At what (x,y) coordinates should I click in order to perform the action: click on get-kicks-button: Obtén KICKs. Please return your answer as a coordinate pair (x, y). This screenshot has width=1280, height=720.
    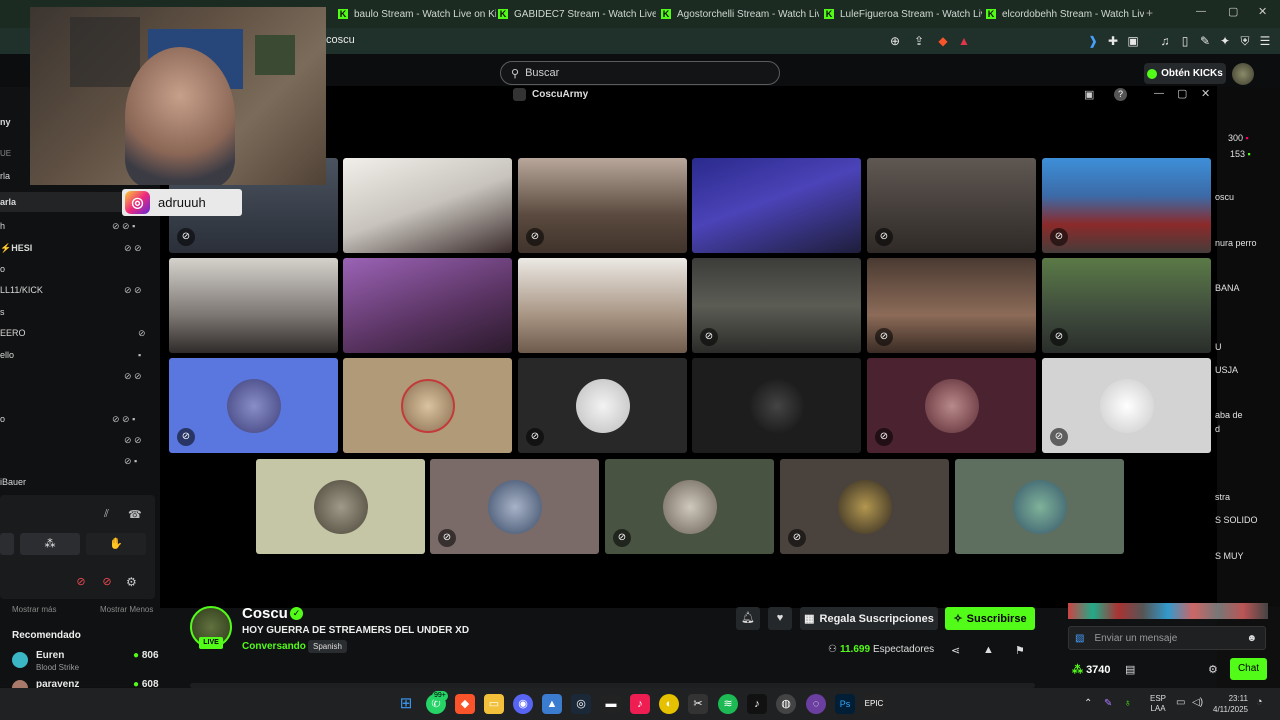
    Looking at the image, I should click on (1185, 73).